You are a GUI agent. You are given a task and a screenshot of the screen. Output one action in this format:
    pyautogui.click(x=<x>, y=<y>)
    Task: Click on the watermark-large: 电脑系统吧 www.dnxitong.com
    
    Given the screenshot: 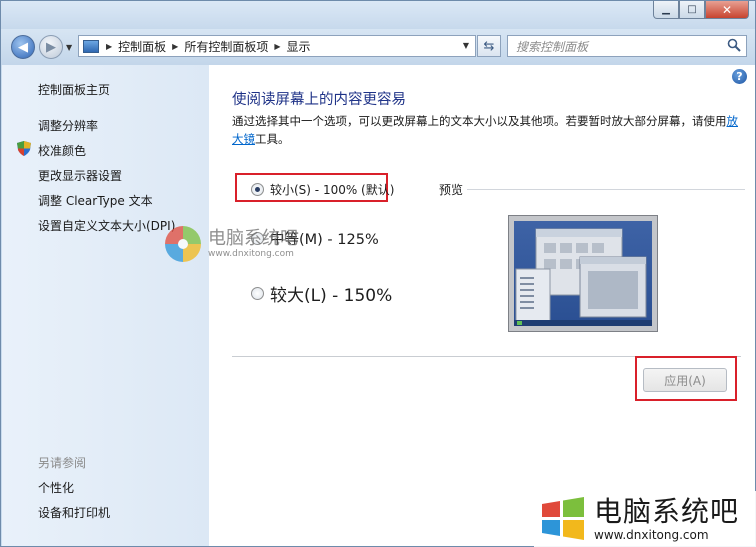 What is the action you would take?
    pyautogui.click(x=645, y=519)
    